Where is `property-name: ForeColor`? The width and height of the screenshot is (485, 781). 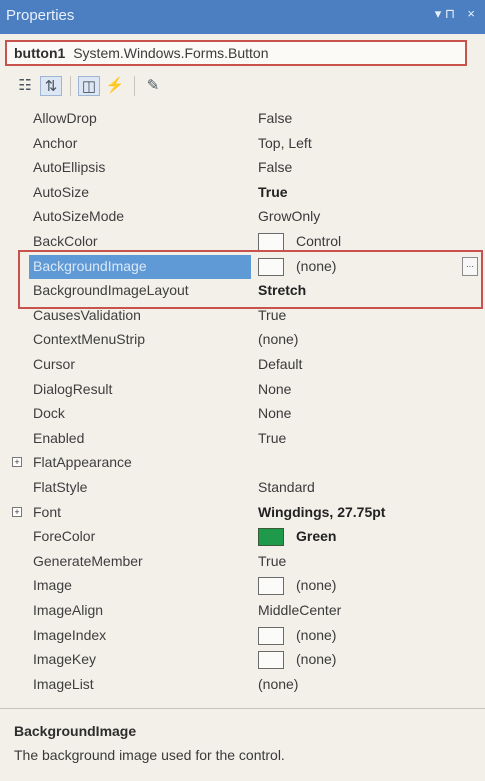
property-name: ForeColor is located at coordinates (64, 536).